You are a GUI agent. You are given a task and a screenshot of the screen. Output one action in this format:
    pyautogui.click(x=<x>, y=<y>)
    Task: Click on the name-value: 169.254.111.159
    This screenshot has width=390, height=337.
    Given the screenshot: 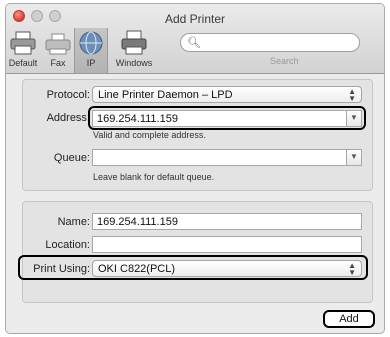 What is the action you would take?
    pyautogui.click(x=137, y=222)
    